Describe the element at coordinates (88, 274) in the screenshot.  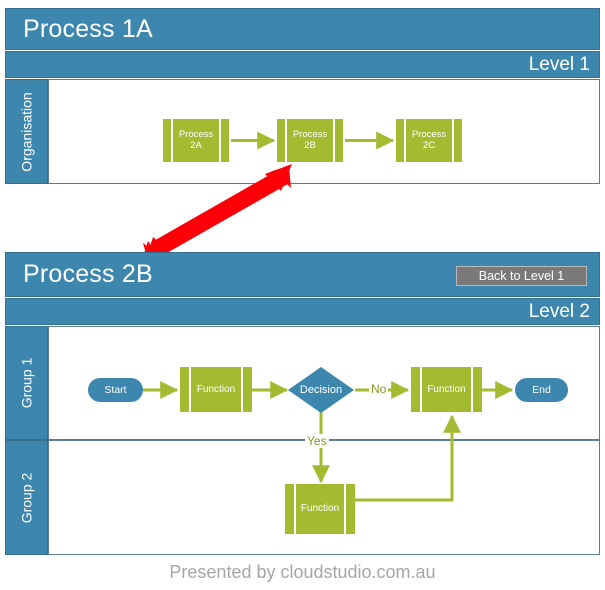
I see `page-title-level-2: Process 2B` at that location.